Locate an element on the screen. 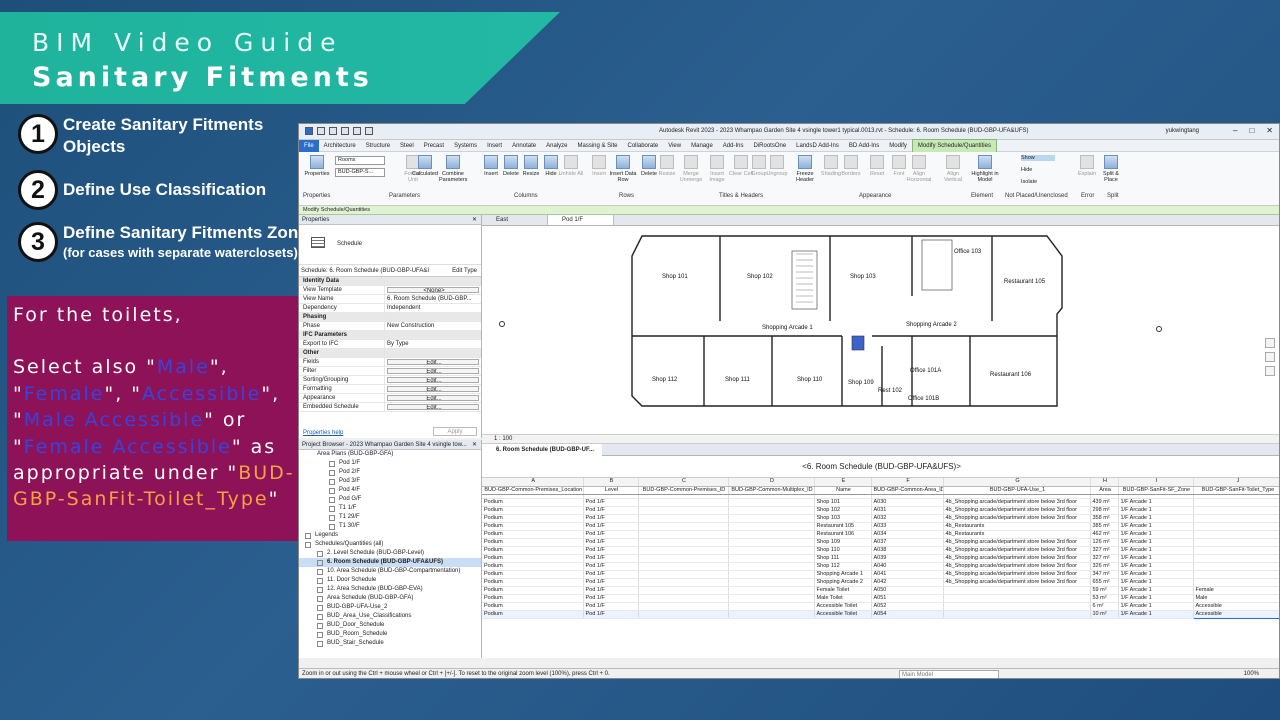 This screenshot has height=720, width=1280. column-header: BUD-GBP-SanFit-Toilet_Type is located at coordinates (1236, 490).